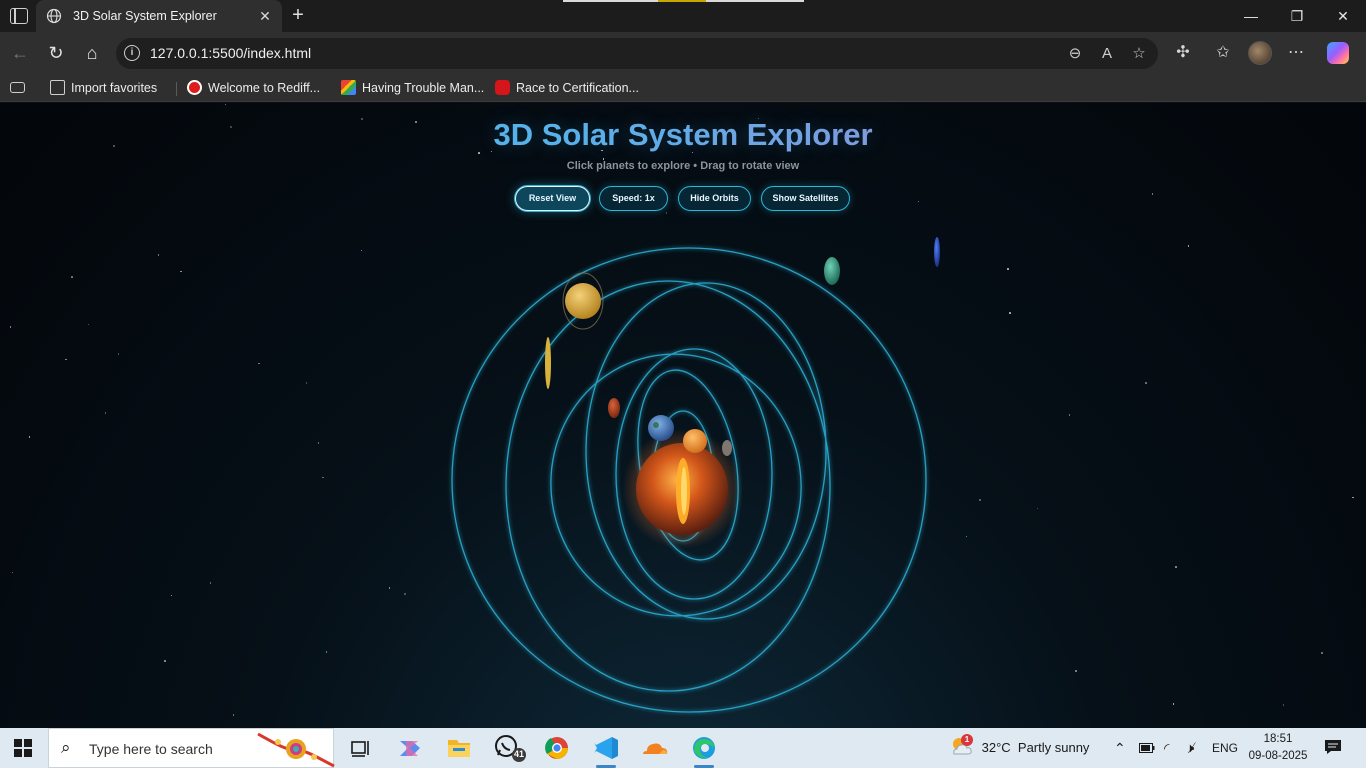  What do you see at coordinates (683, 135) in the screenshot?
I see `app-title: 3D Solar System Explorer` at bounding box center [683, 135].